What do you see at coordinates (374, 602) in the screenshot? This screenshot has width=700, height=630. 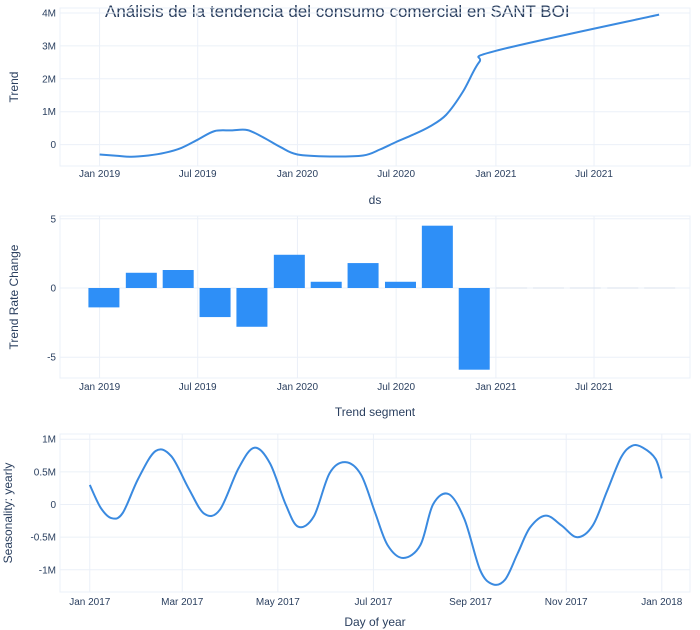 I see `x-tick-label: Jul 2017` at bounding box center [374, 602].